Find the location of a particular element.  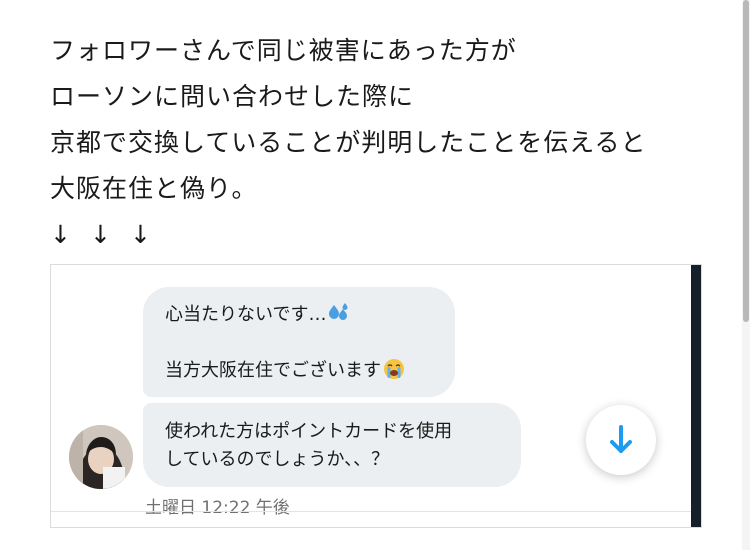

tweet-line: 大阪在住と偽り。 is located at coordinates (154, 188).